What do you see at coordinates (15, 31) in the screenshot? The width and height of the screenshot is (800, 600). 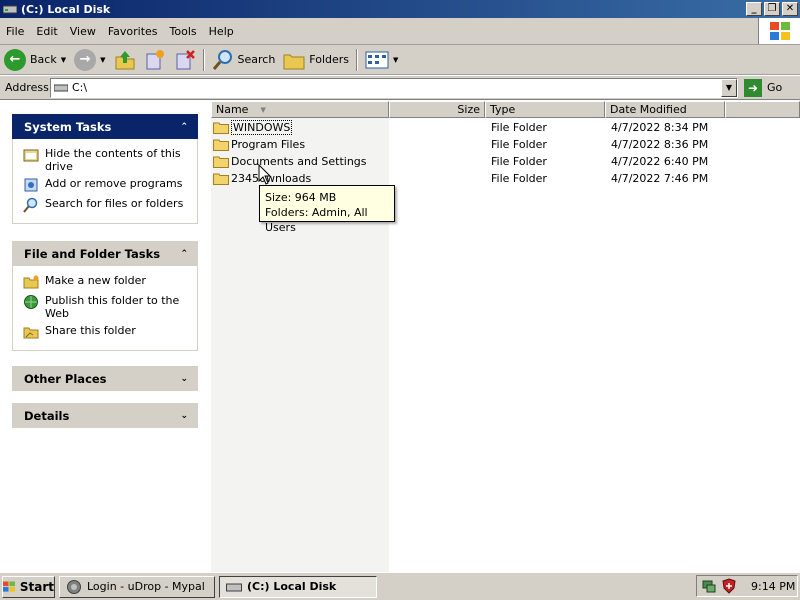 I see `menu-file: File` at bounding box center [15, 31].